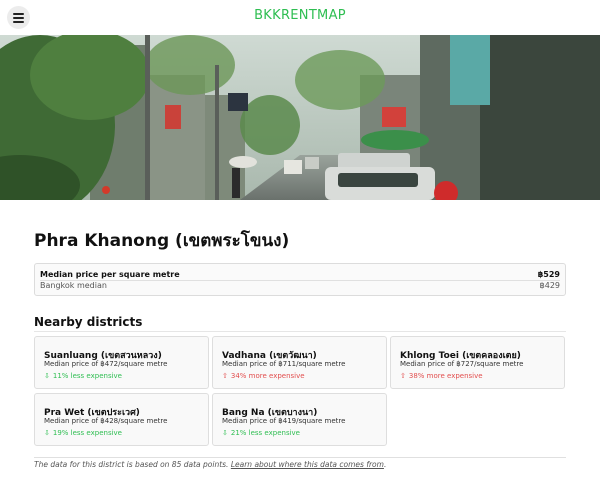 This screenshot has height=479, width=600. I want to click on price-difference: ⇧ 38% more expensive, so click(441, 376).